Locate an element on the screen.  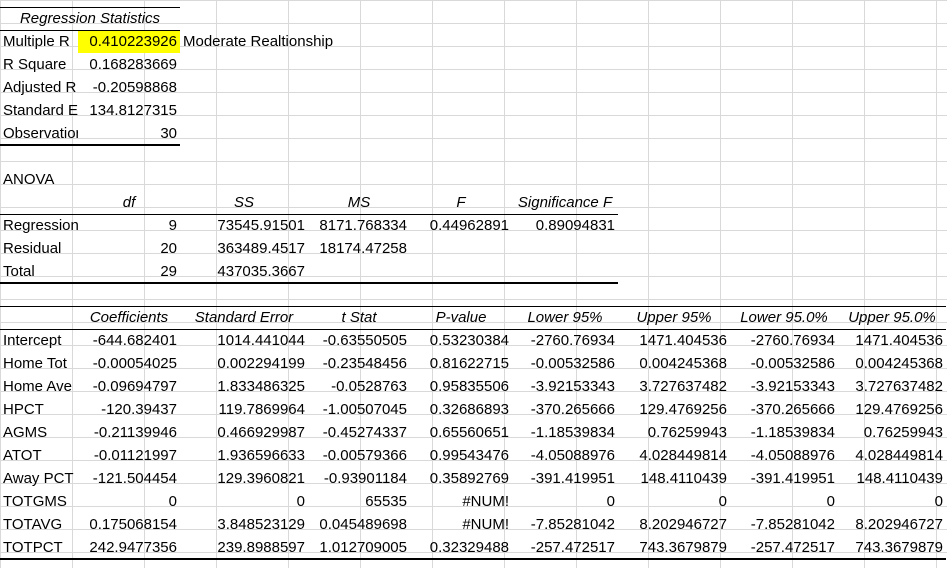
stat-value: 0.410223926 is located at coordinates (129, 41).